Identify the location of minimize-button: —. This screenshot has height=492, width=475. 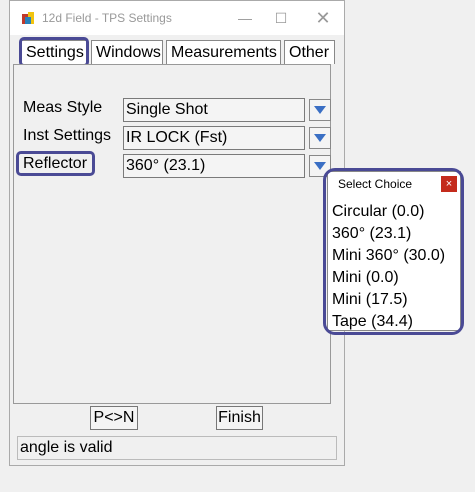
(245, 18).